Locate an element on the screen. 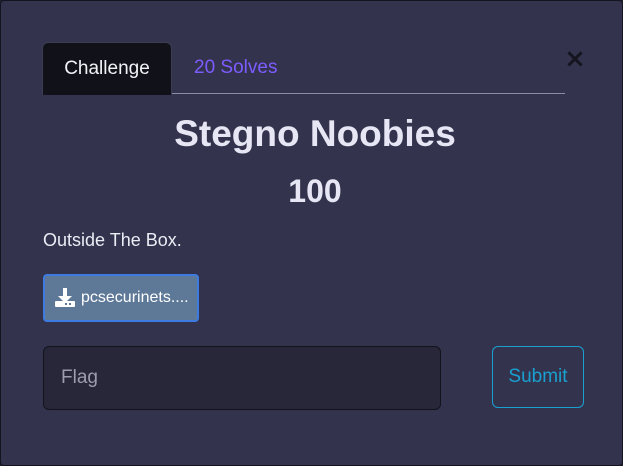 Image resolution: width=623 pixels, height=466 pixels. tab-challenge: Challenge is located at coordinates (107, 68).